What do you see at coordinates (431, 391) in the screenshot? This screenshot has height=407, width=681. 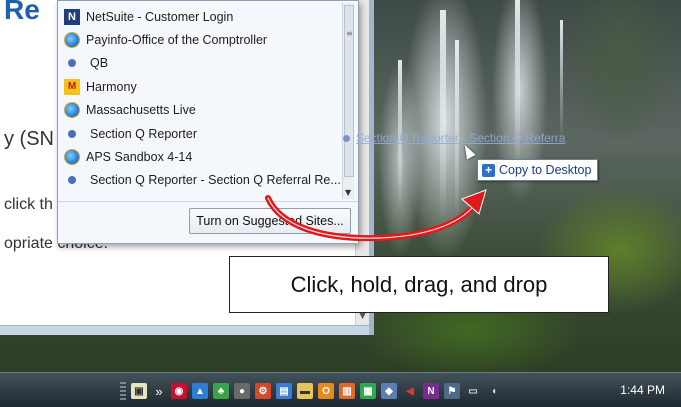 I see `onenote-icon: N` at bounding box center [431, 391].